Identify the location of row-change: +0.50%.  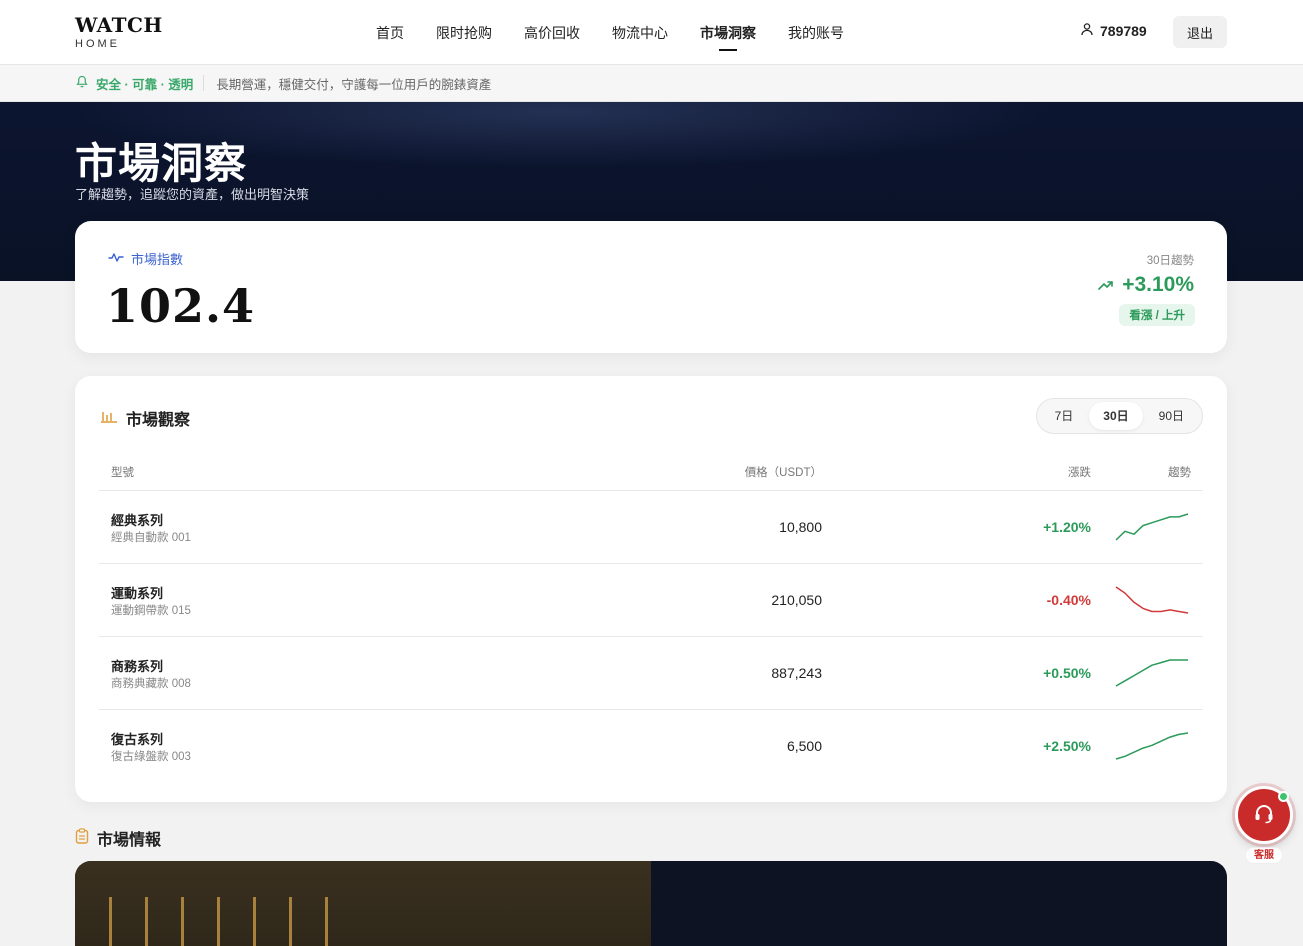
(1067, 673).